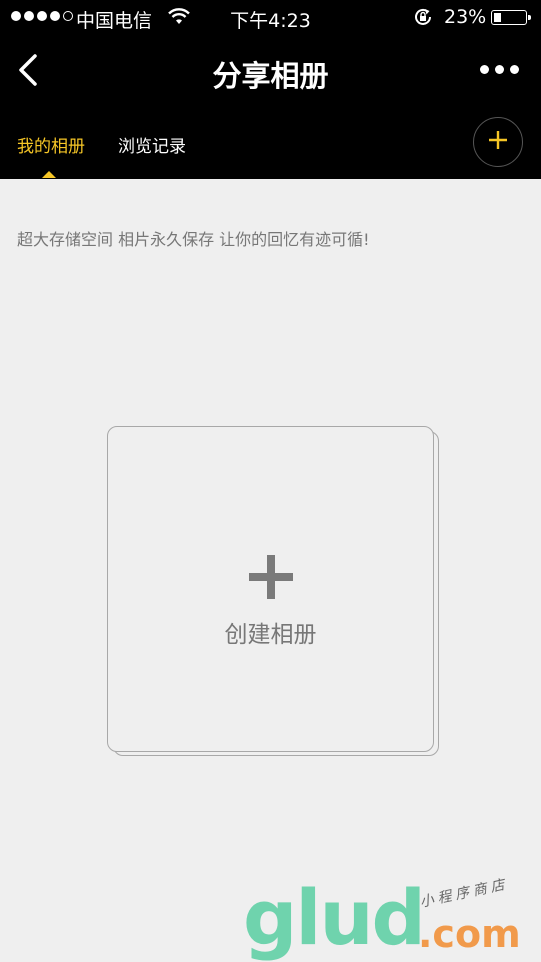 The width and height of the screenshot is (541, 962). What do you see at coordinates (152, 144) in the screenshot?
I see `tab-browse-history: 浏览记录` at bounding box center [152, 144].